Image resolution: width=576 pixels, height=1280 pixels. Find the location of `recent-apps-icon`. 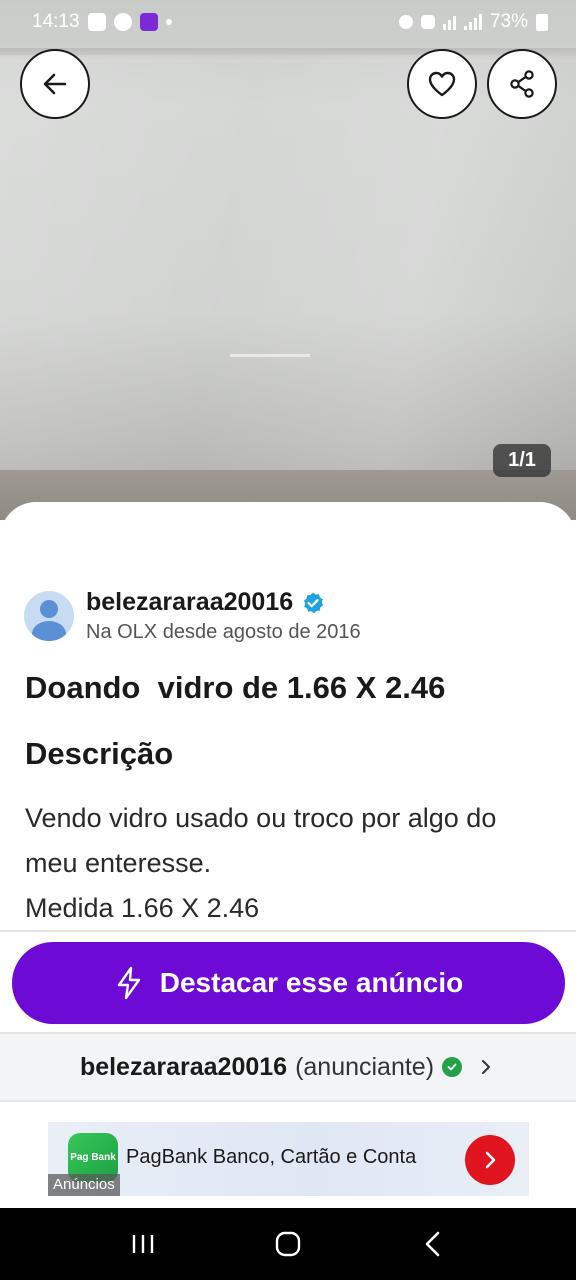

recent-apps-icon is located at coordinates (142, 1244).